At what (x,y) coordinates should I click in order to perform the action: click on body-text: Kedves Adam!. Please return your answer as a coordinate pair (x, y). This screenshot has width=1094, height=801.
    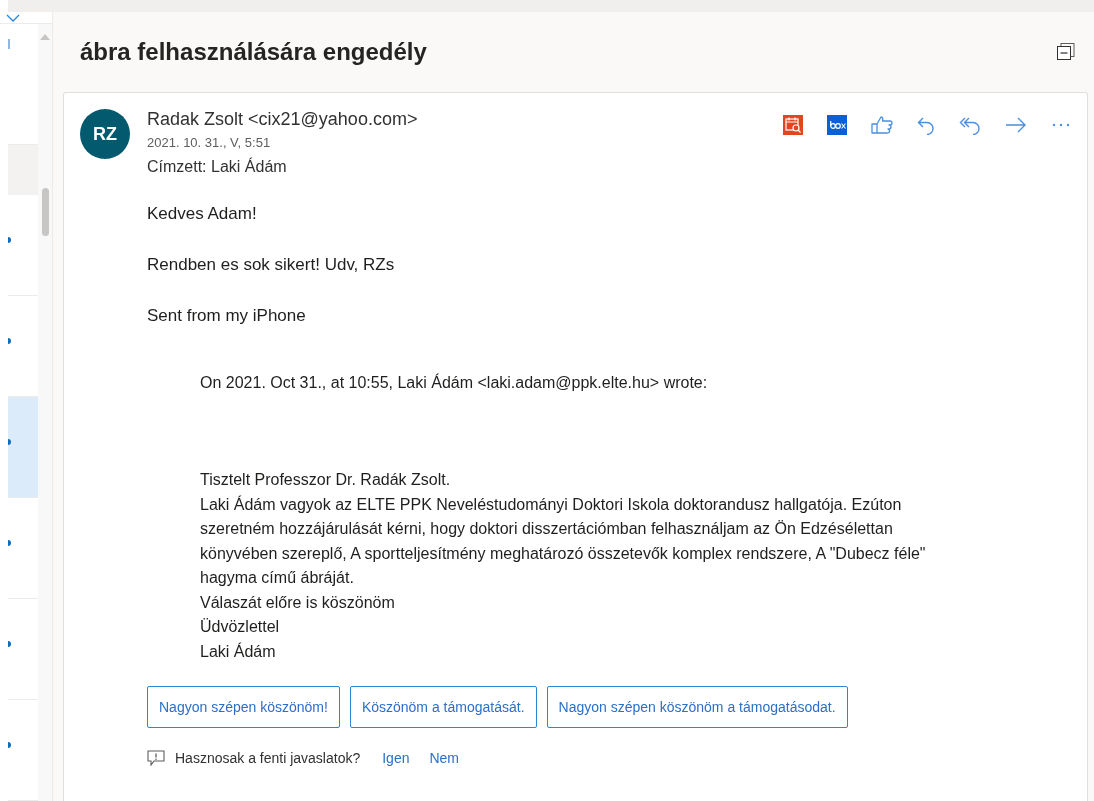
    Looking at the image, I should click on (202, 214).